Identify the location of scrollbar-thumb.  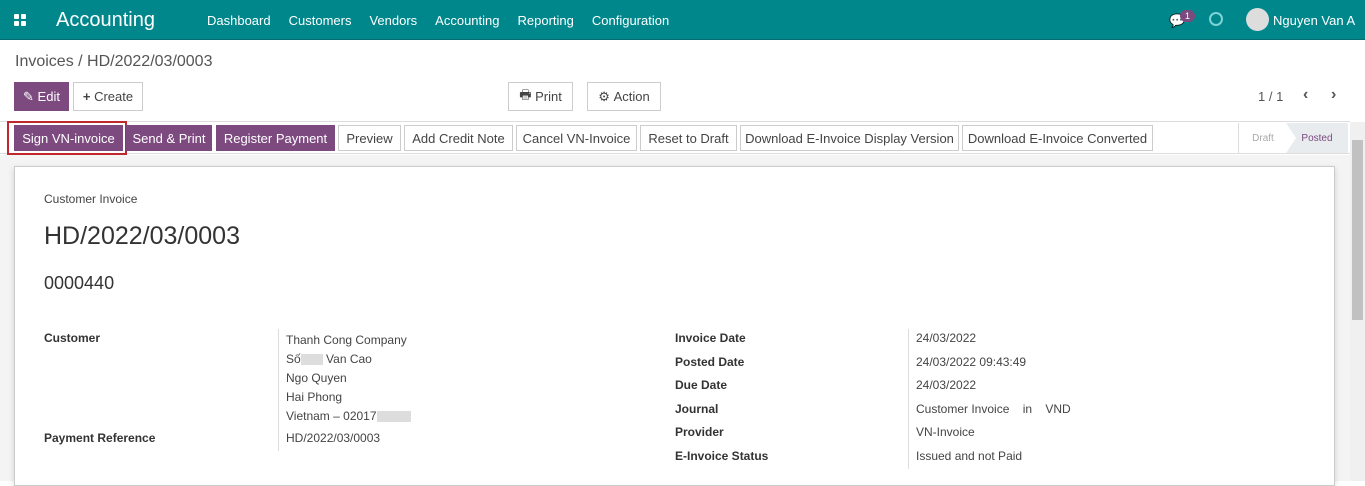
(1357, 230).